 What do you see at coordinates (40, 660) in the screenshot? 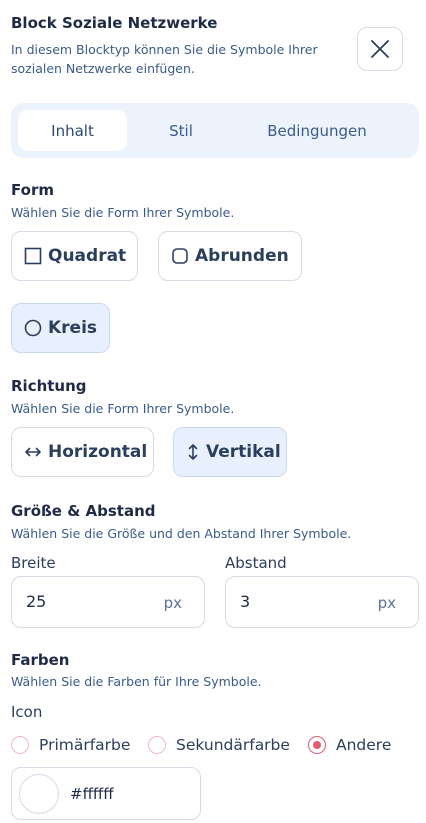
I see `colors-section-title: Farben` at bounding box center [40, 660].